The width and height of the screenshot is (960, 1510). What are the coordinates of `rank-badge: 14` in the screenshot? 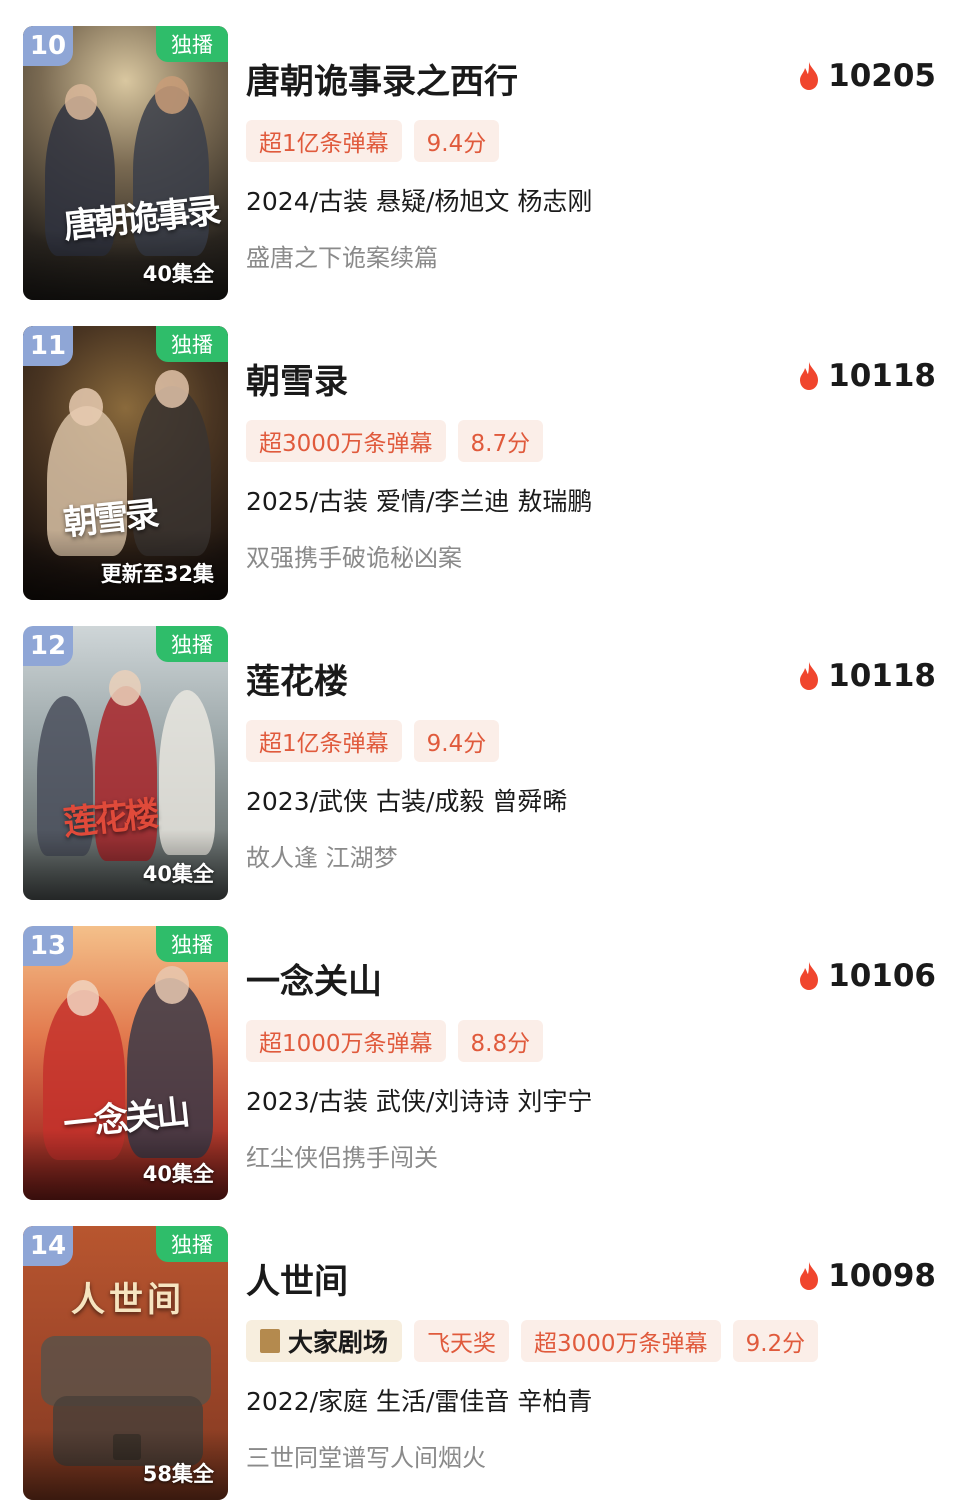 It's located at (48, 1246).